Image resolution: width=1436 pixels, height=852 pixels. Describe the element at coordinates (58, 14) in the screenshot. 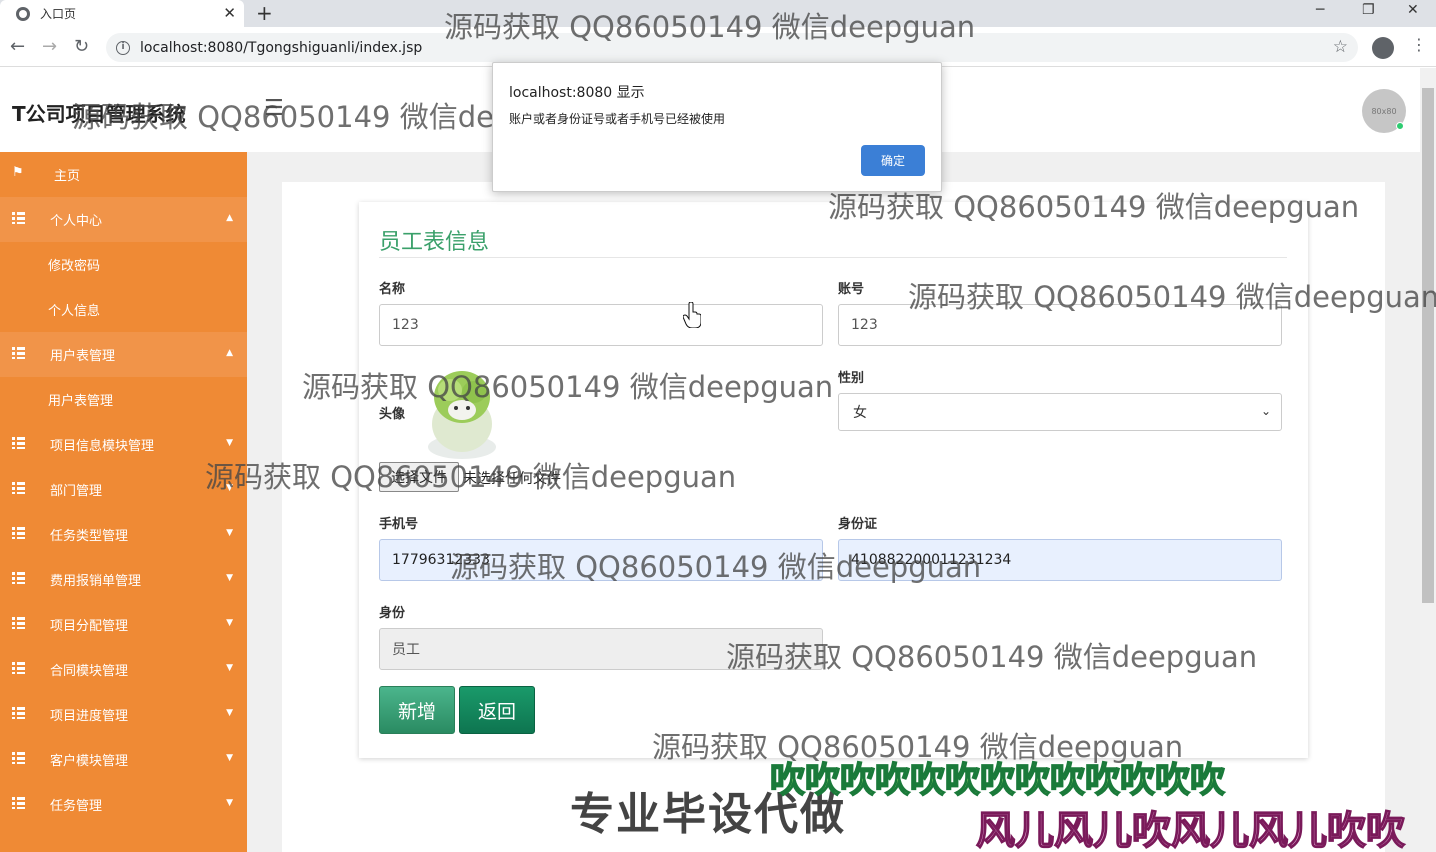

I see `tab-title: 入口页` at that location.